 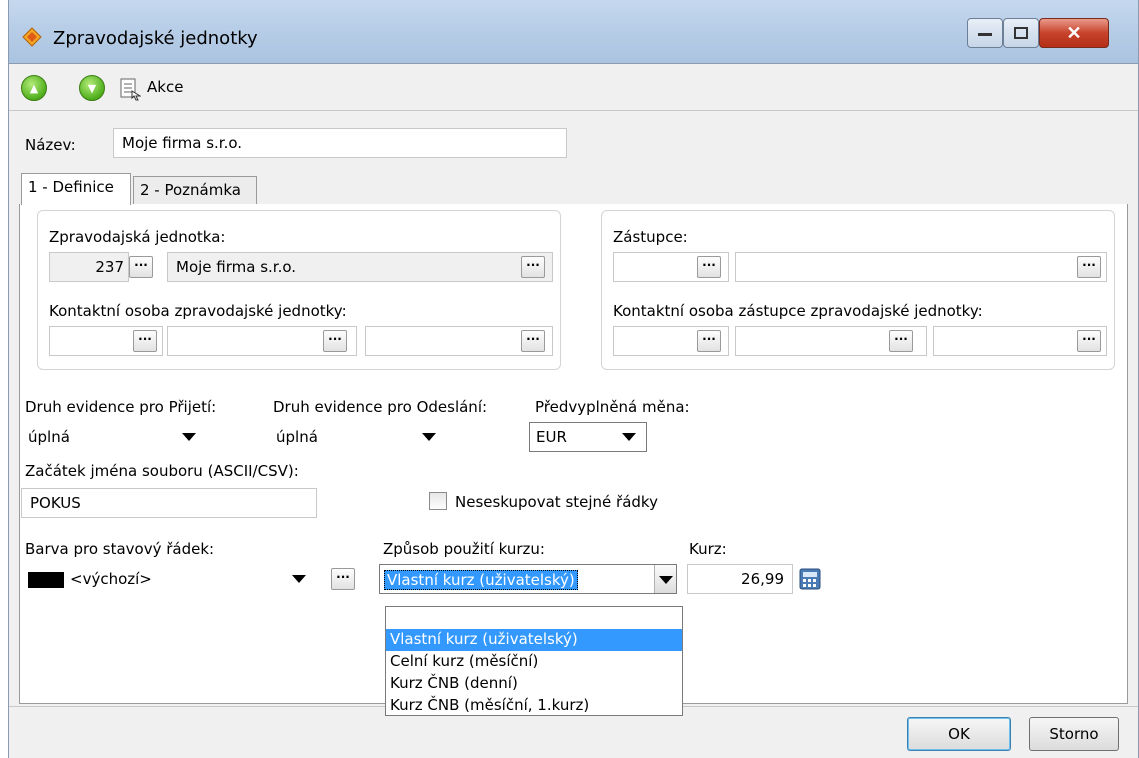 I want to click on rate-method-label: Způsob použití kurzu:, so click(x=464, y=549).